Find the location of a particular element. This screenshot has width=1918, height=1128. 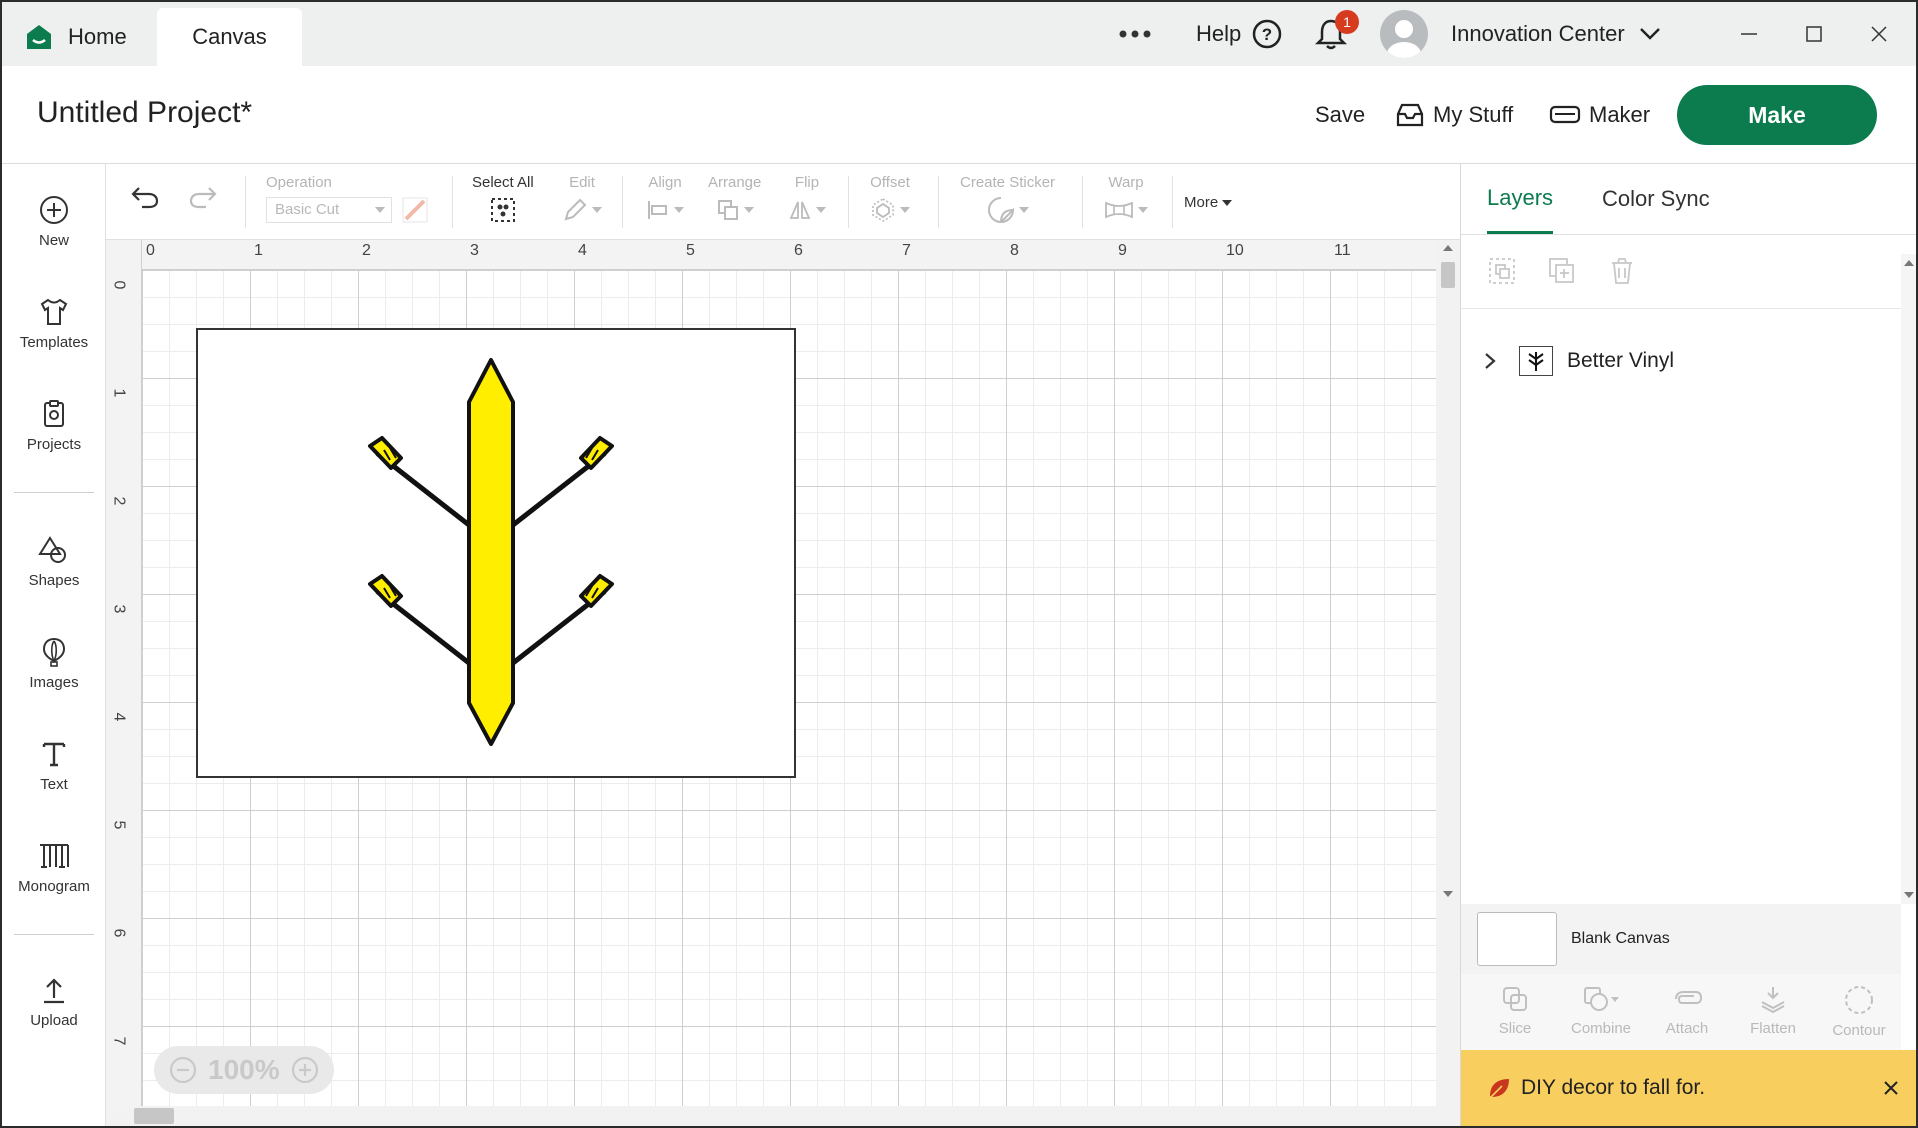

contour-button: Contour is located at coordinates (1859, 1011).